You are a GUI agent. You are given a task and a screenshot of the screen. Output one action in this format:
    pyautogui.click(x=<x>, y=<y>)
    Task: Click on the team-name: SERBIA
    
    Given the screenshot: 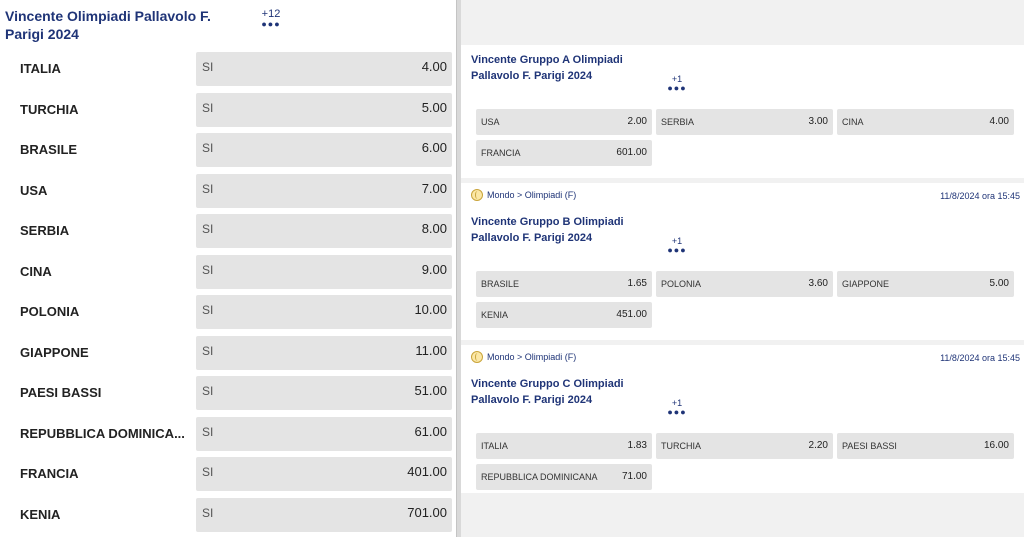 What is the action you would take?
    pyautogui.click(x=45, y=230)
    